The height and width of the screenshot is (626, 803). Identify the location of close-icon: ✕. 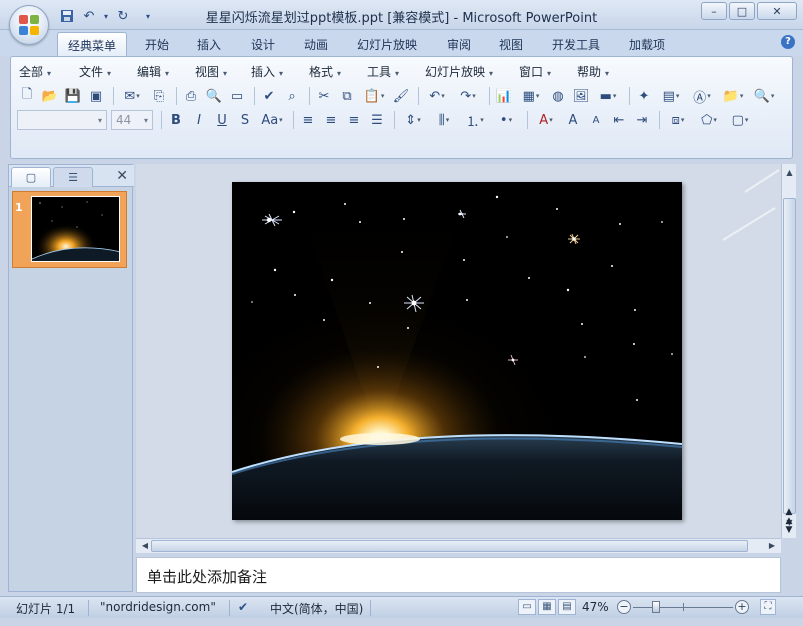
(122, 176).